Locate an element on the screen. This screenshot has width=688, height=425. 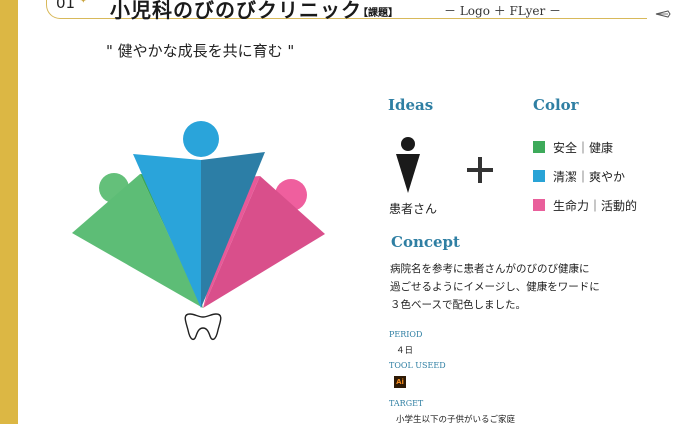
period-label: PERIOD is located at coordinates (406, 334).